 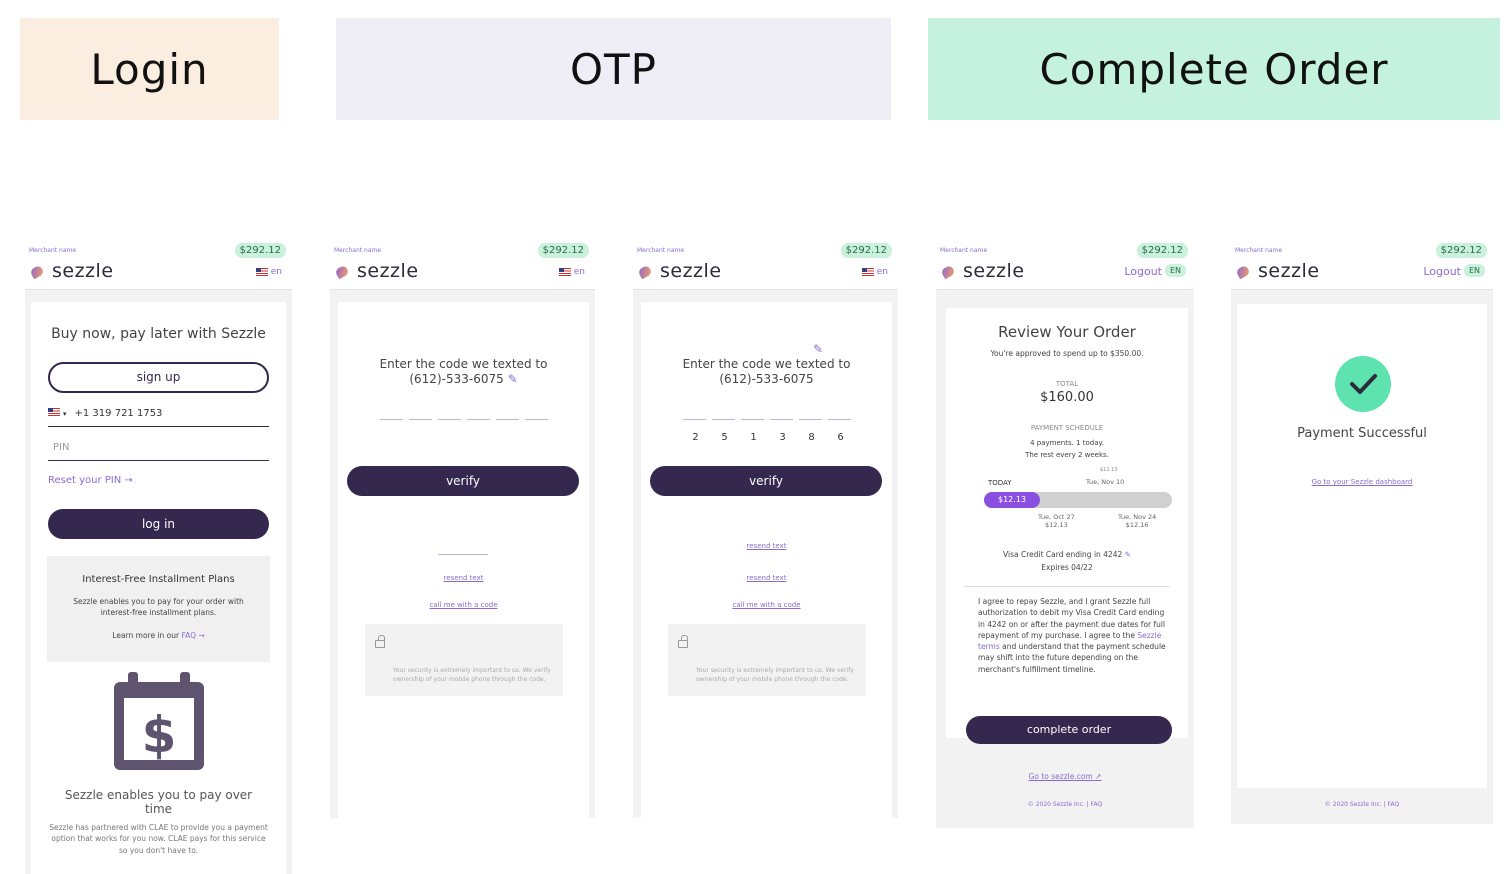 What do you see at coordinates (766, 379) in the screenshot?
I see `otp-phone: (612)-533-6075` at bounding box center [766, 379].